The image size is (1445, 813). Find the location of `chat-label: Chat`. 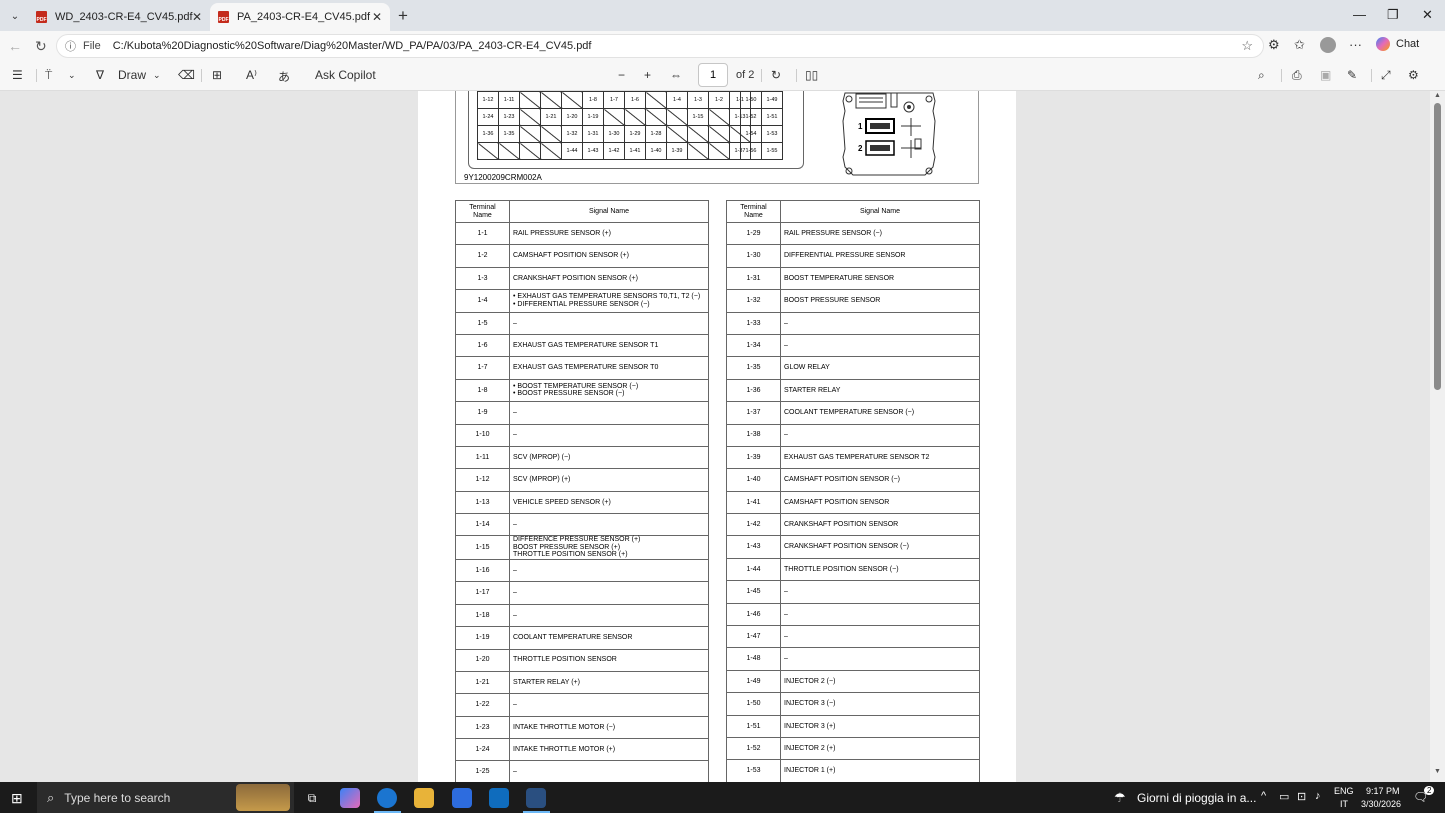

chat-label: Chat is located at coordinates (1408, 44).